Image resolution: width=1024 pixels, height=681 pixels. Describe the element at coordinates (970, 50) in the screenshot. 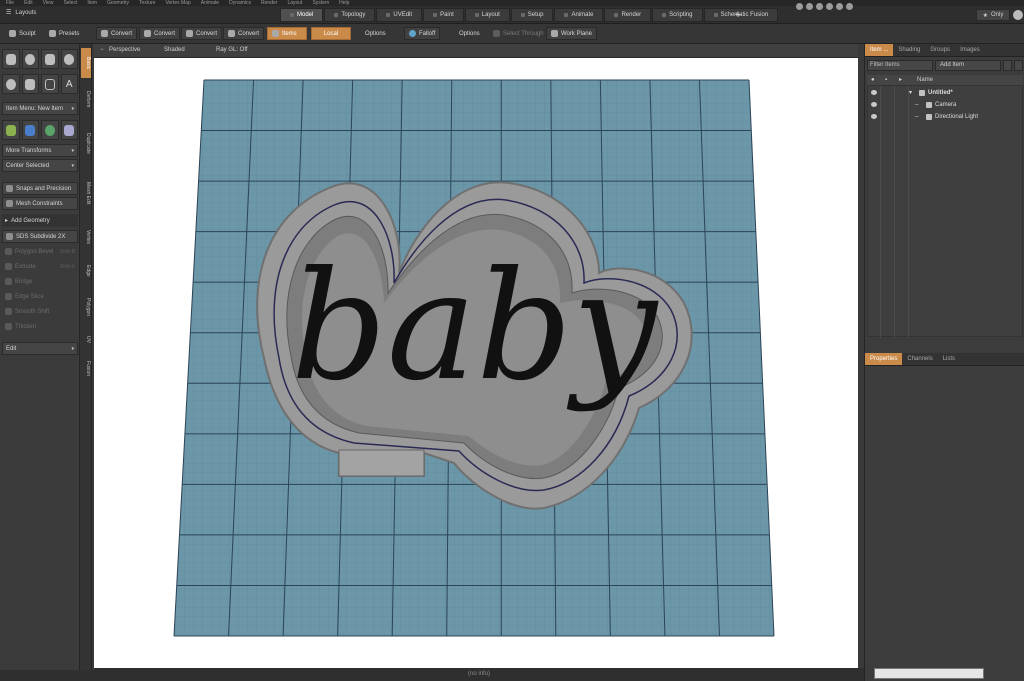

I see `panel-tab-3: Images` at that location.